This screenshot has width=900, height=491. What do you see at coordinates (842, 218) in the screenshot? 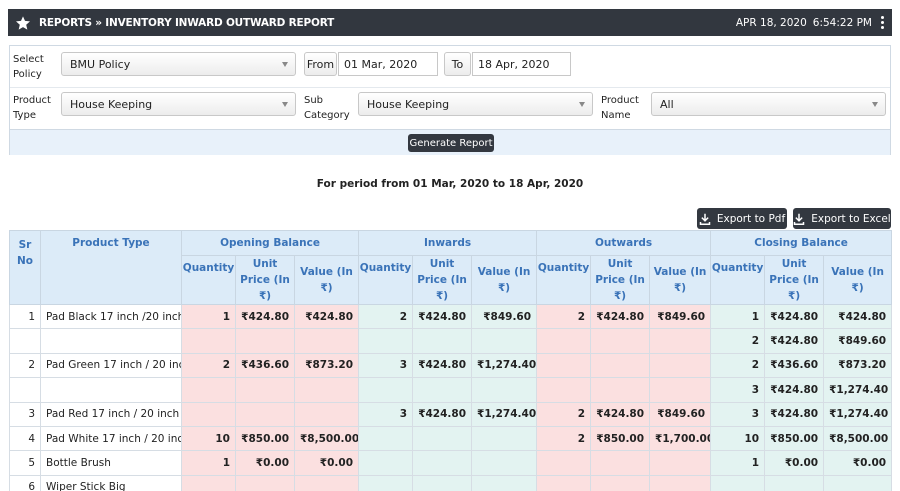
I see `export-excel-button: Export to Excel` at bounding box center [842, 218].